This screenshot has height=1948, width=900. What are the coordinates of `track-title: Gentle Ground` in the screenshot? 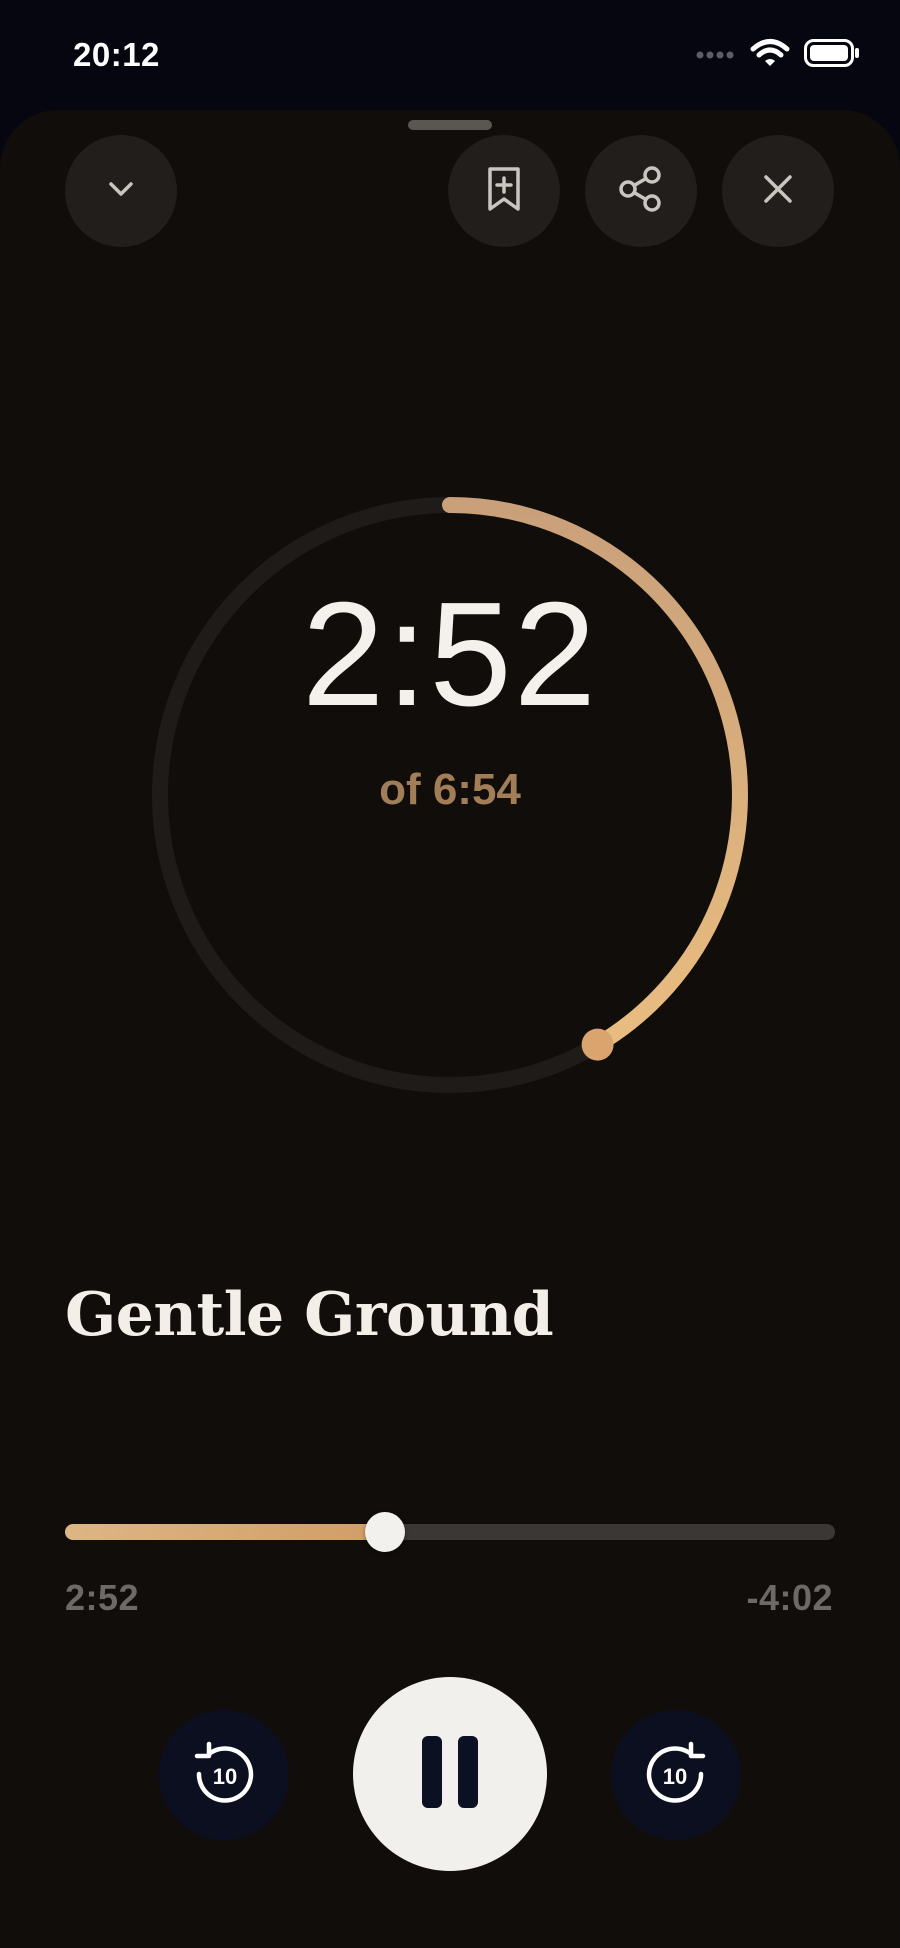 It's located at (309, 1315).